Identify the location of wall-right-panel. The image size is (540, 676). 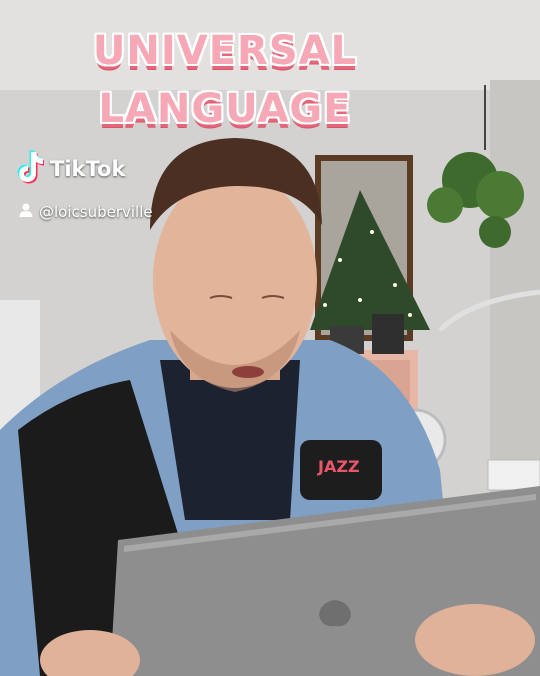
(515, 290).